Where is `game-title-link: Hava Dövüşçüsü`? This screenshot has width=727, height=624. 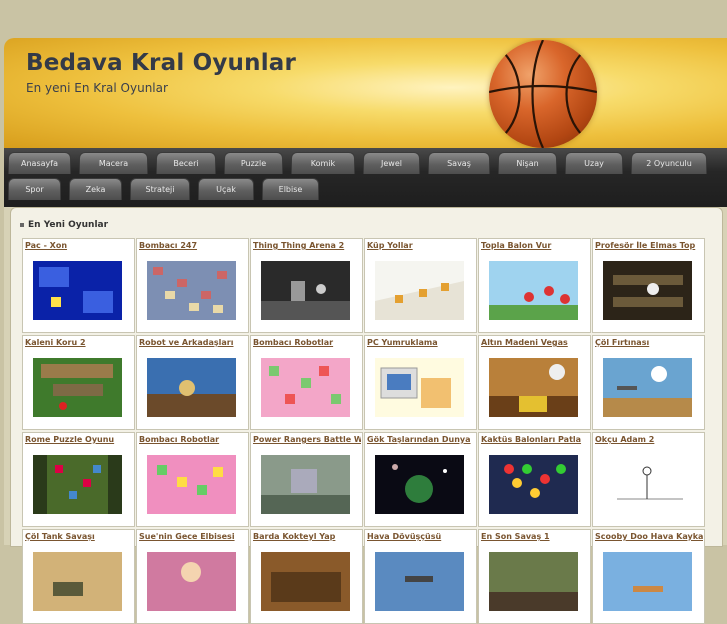
game-title-link: Hava Dövüşçüsü is located at coordinates (421, 536).